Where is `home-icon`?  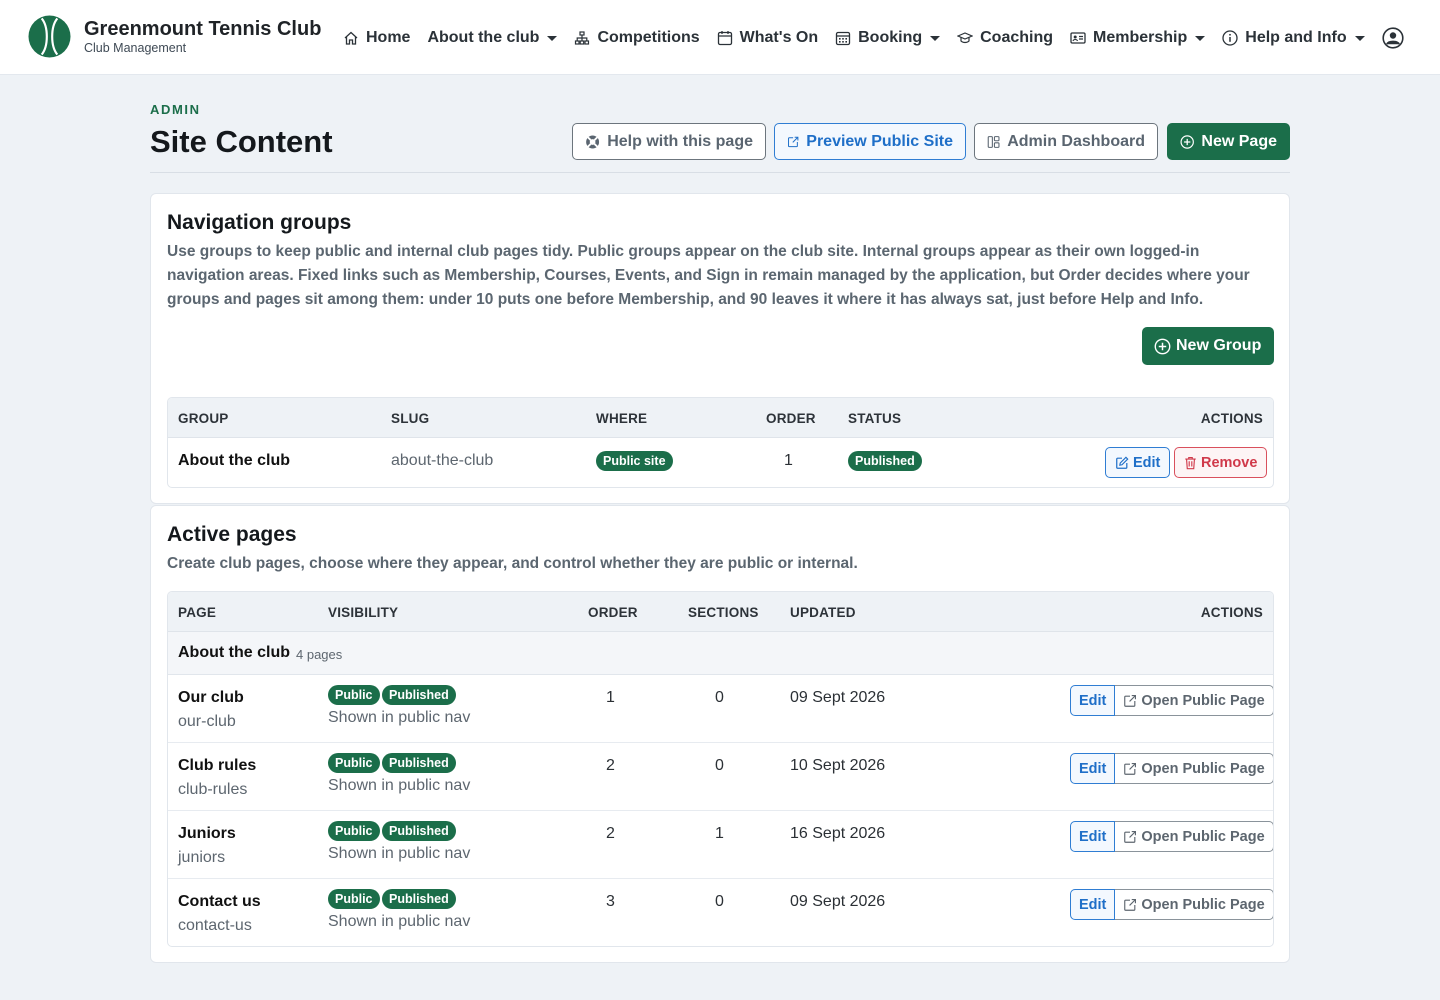 home-icon is located at coordinates (351, 38).